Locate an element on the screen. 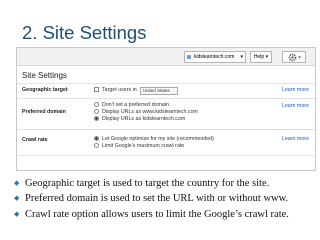  option-label: Display URLs as www.kidslearntech.com is located at coordinates (150, 112).